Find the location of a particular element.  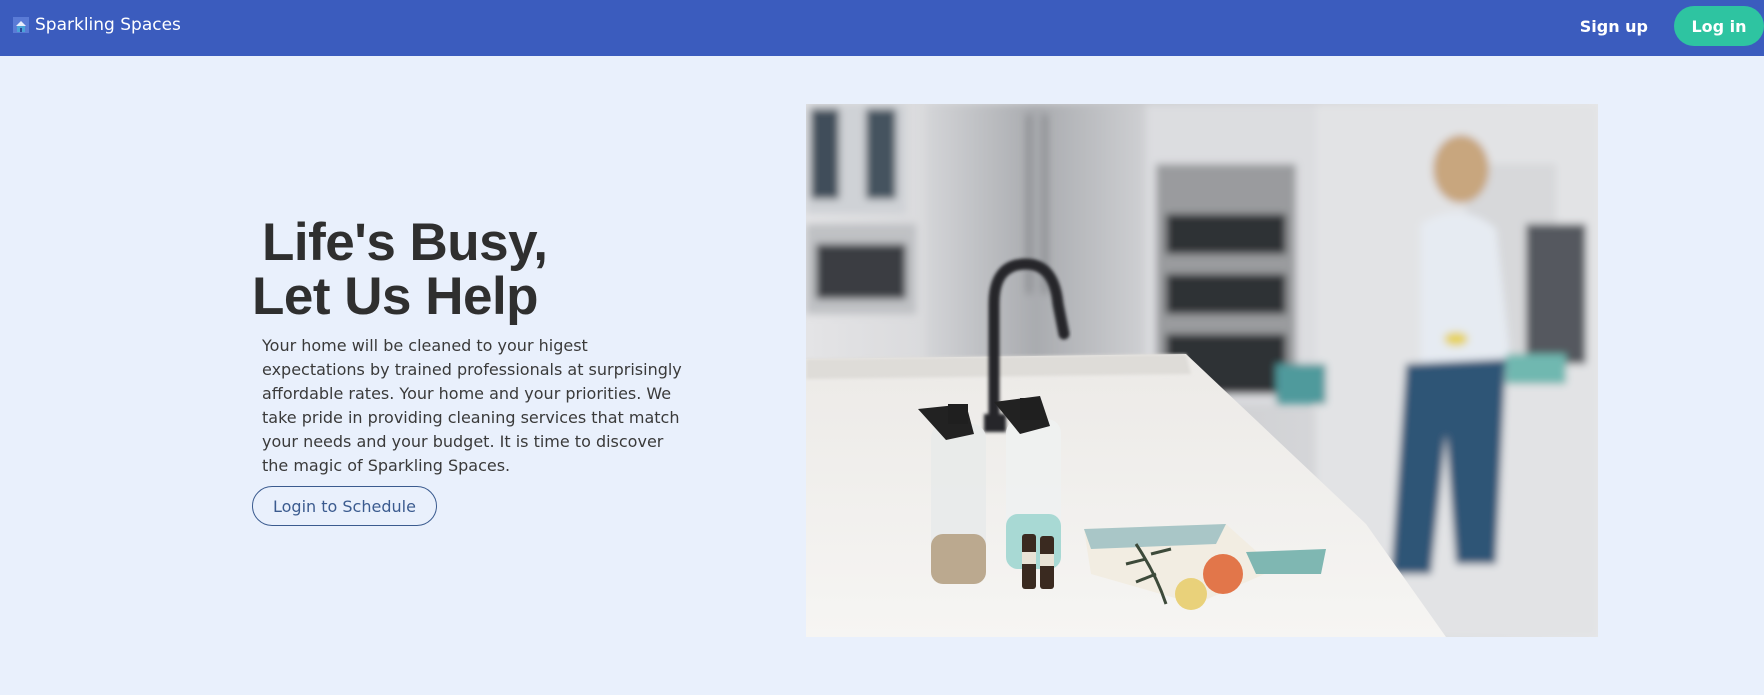

top-navbar: Sparkling Spaces Sign up Log in is located at coordinates (882, 28).